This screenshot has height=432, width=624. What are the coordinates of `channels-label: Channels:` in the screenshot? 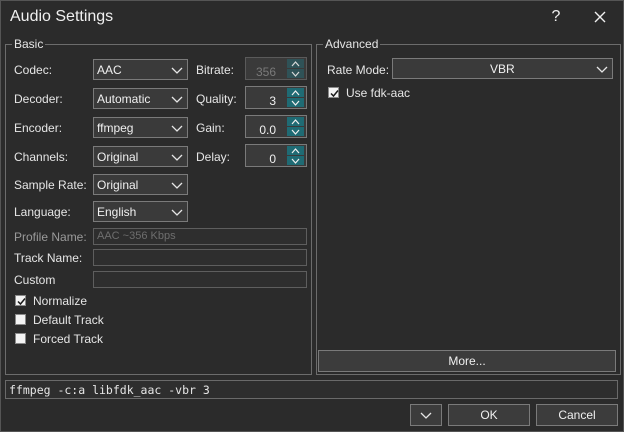 It's located at (41, 157).